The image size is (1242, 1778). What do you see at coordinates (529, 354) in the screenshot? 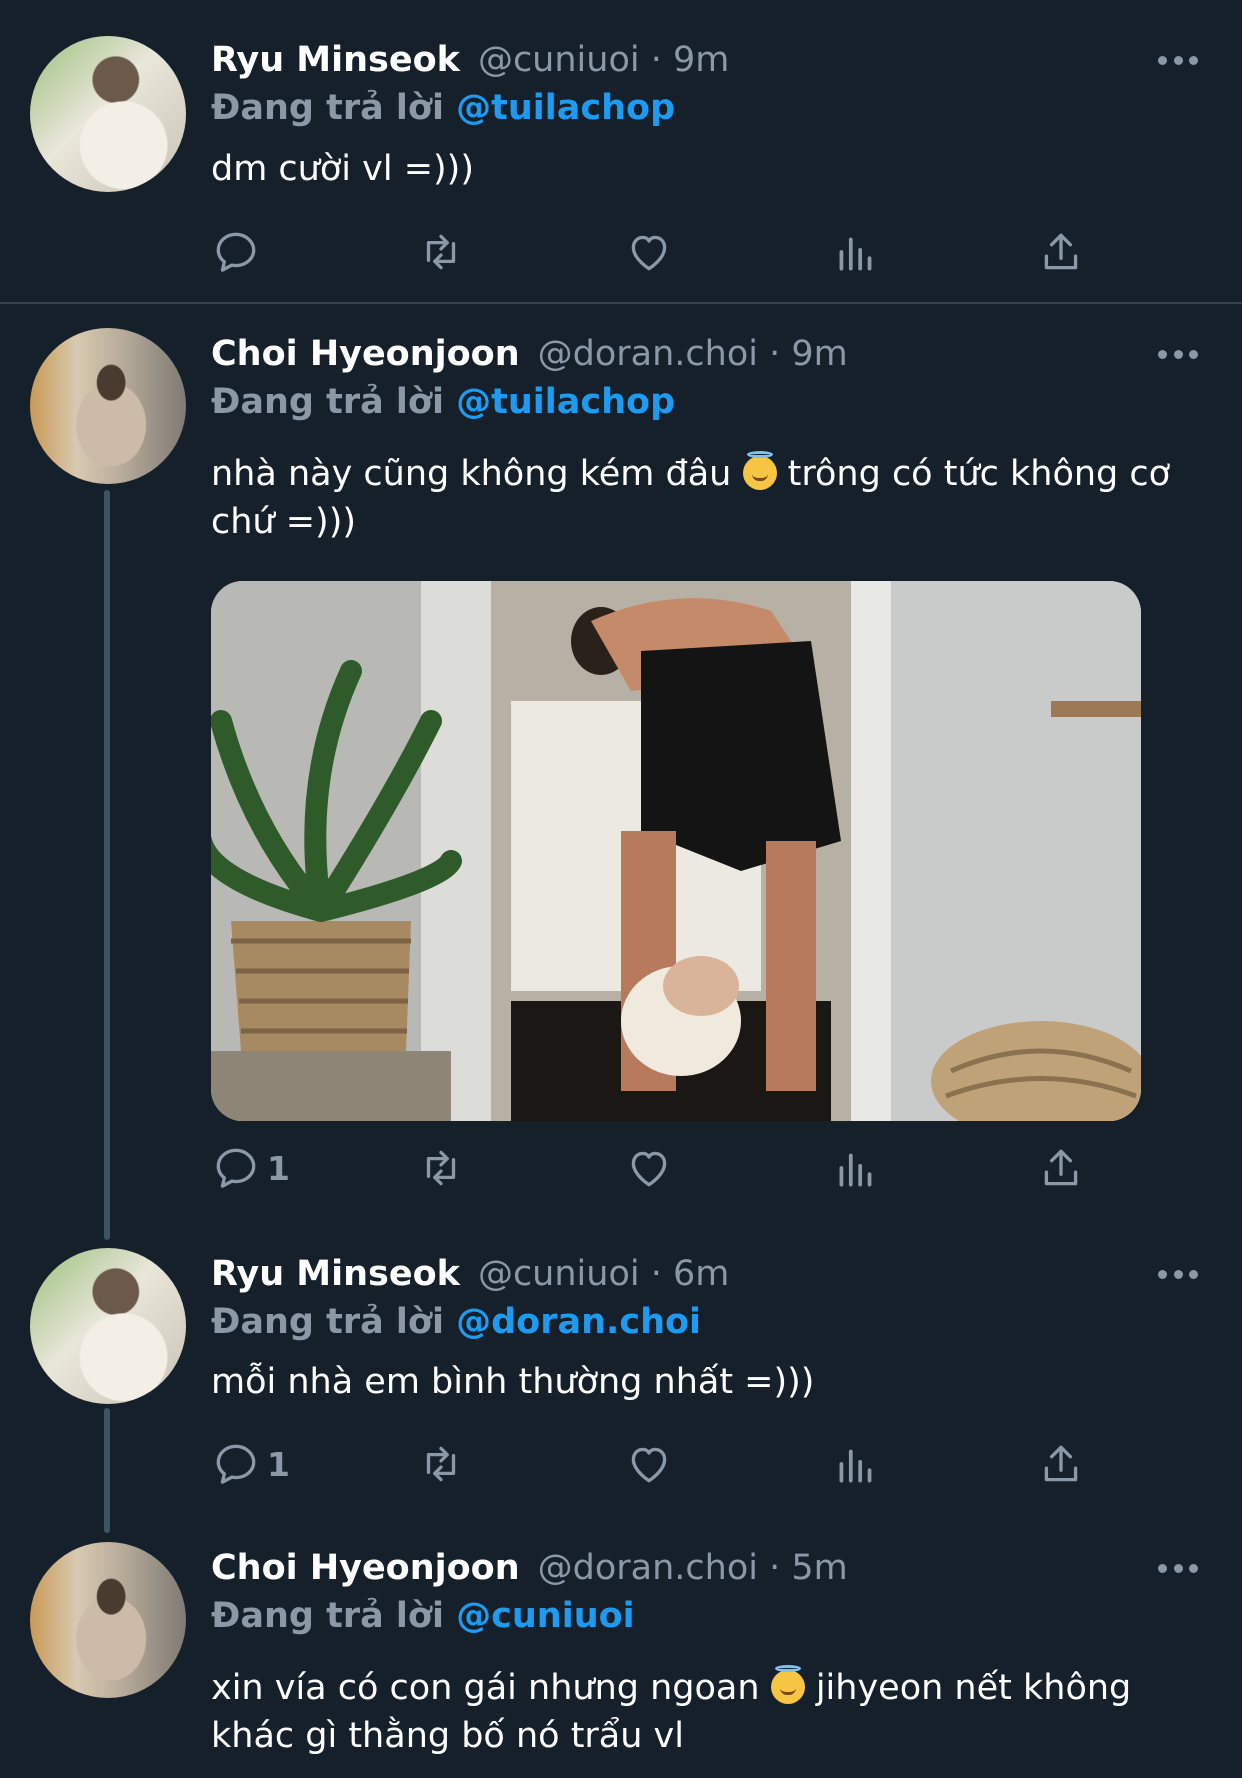
I see `tweet-header: Choi Hyeonjoon @doran.choi · 9m` at bounding box center [529, 354].